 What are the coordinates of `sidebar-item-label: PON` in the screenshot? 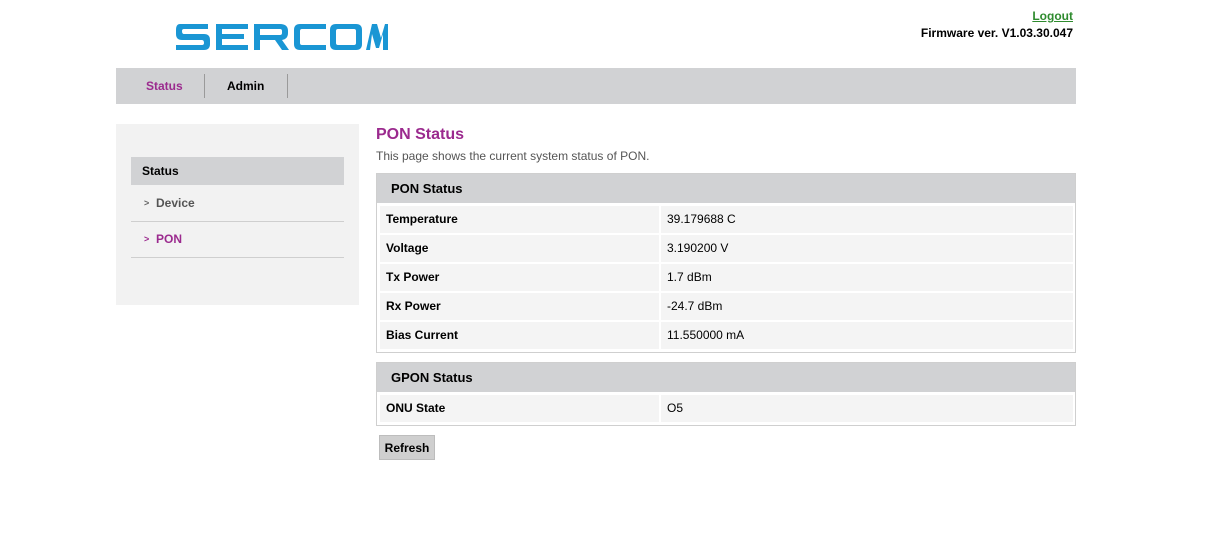 It's located at (169, 239).